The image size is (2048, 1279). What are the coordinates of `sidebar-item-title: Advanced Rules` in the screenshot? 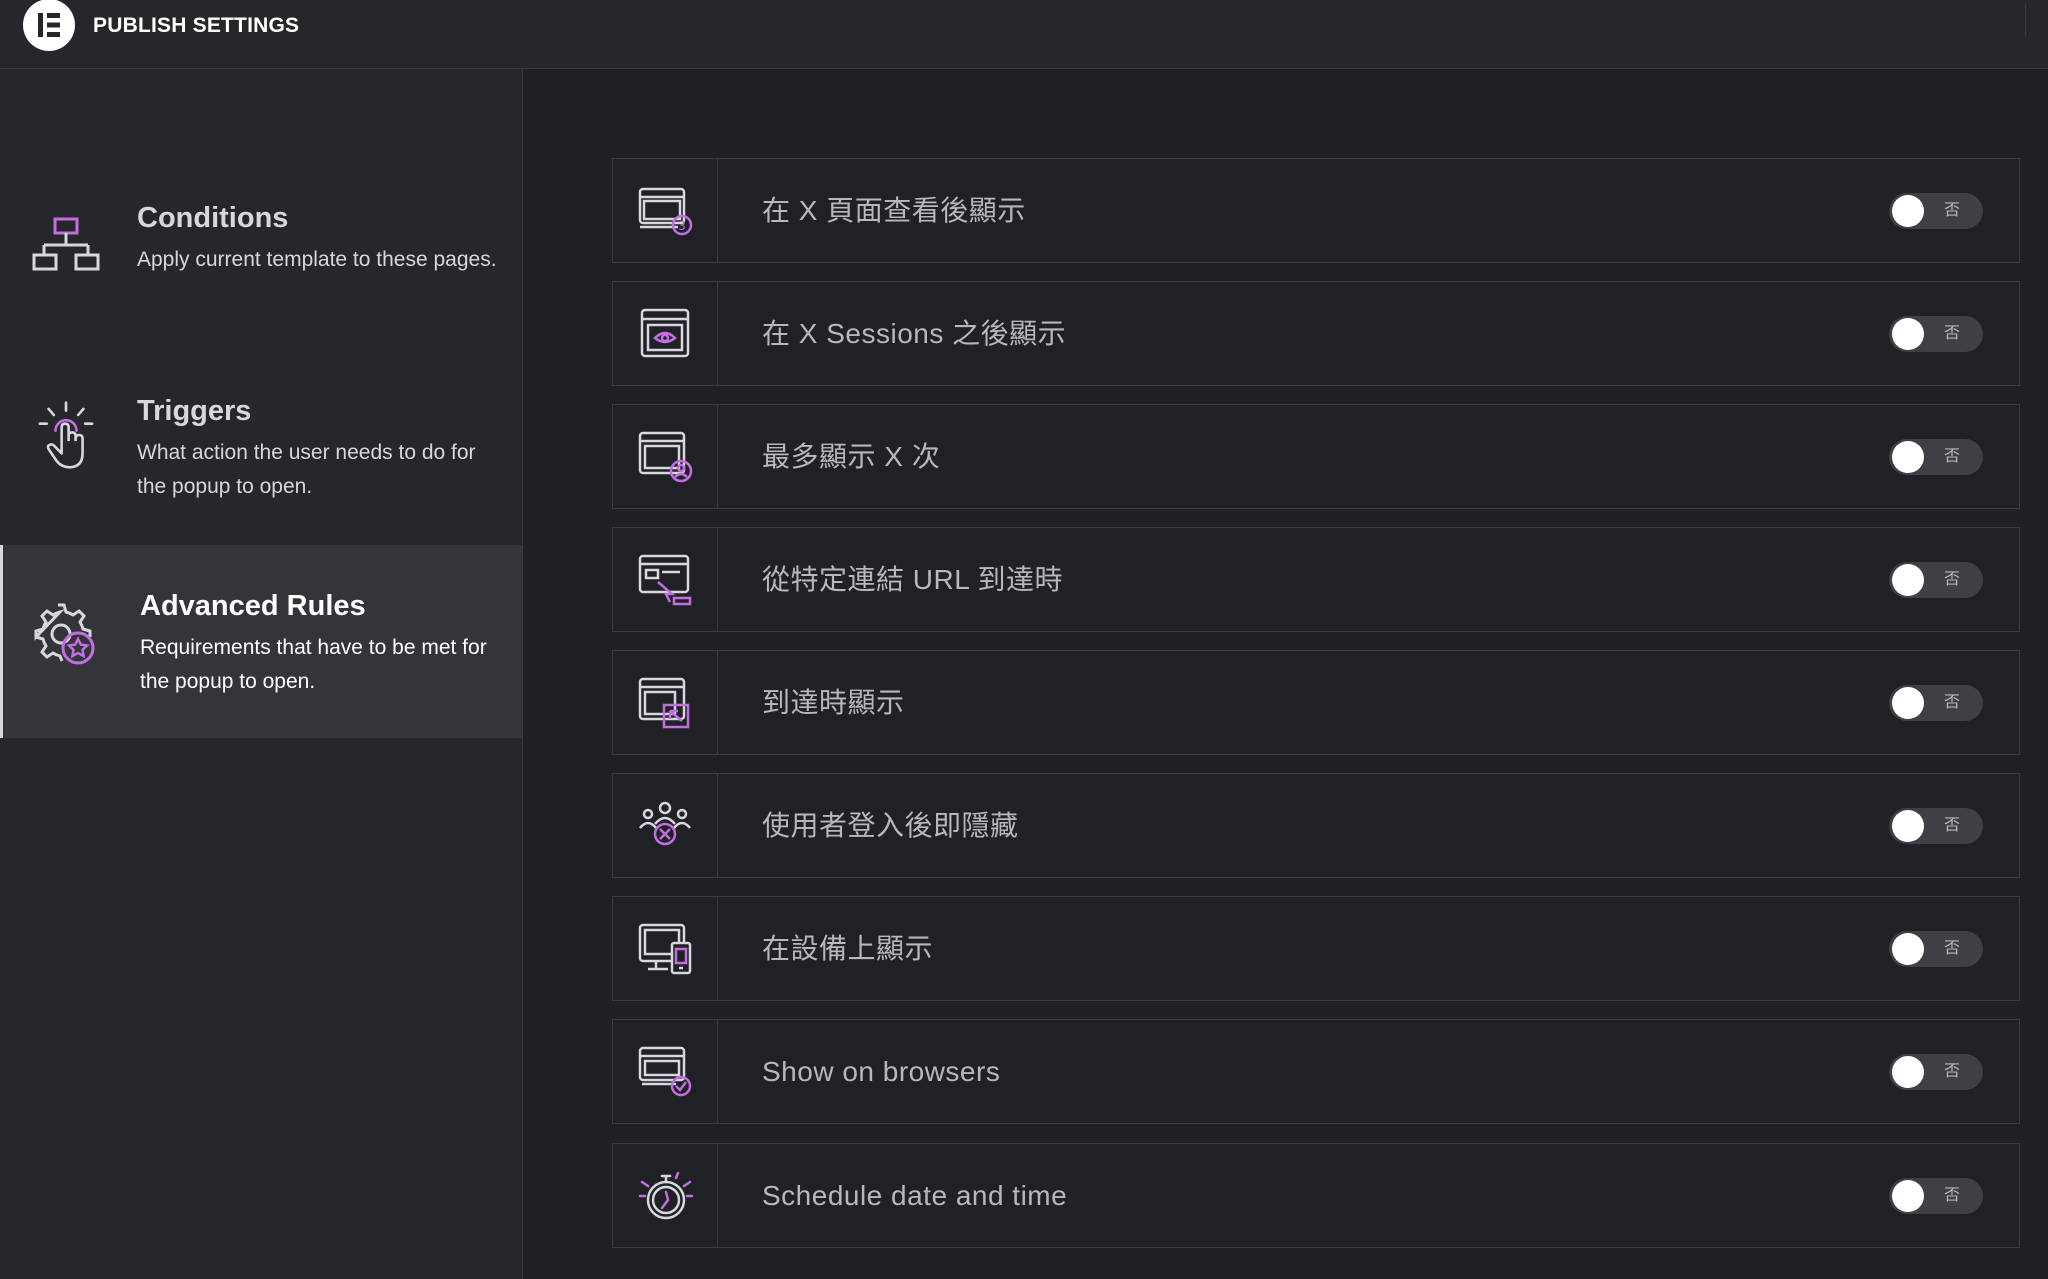 It's located at (253, 606).